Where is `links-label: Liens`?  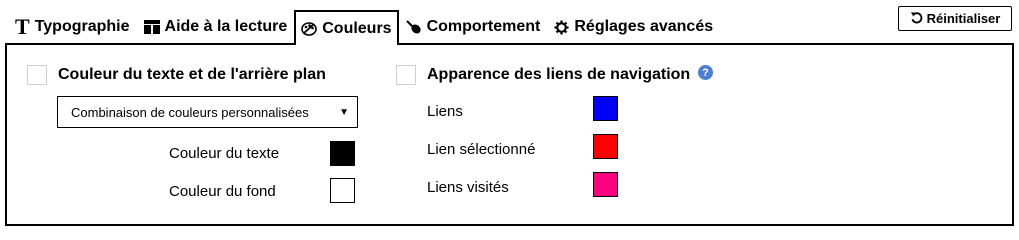 links-label: Liens is located at coordinates (445, 111).